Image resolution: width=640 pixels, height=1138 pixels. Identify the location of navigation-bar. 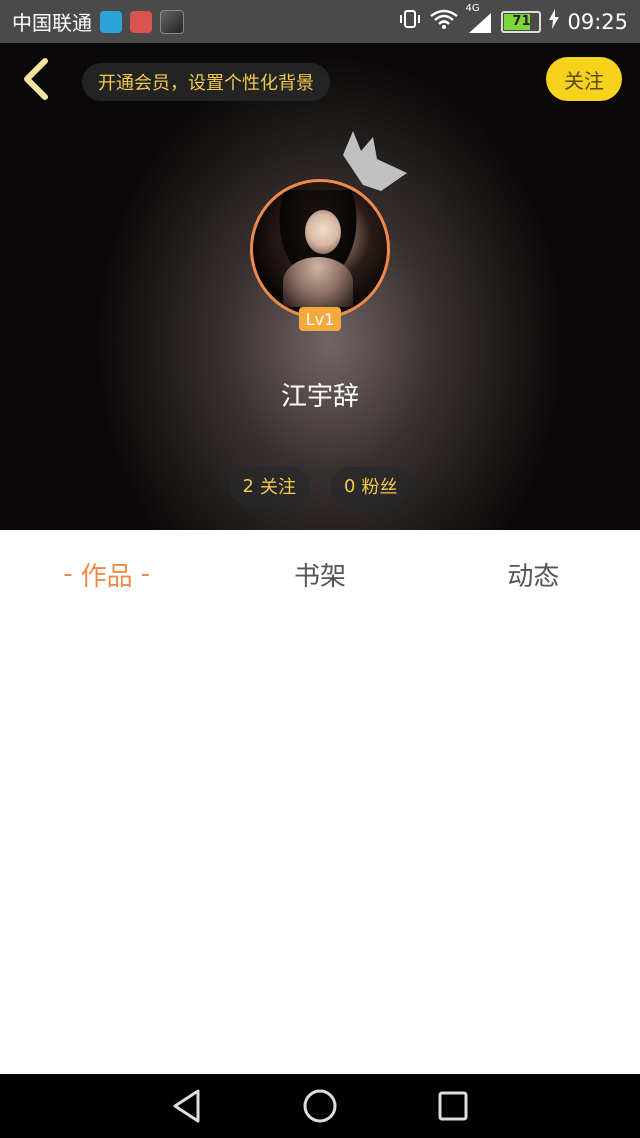
(320, 1106).